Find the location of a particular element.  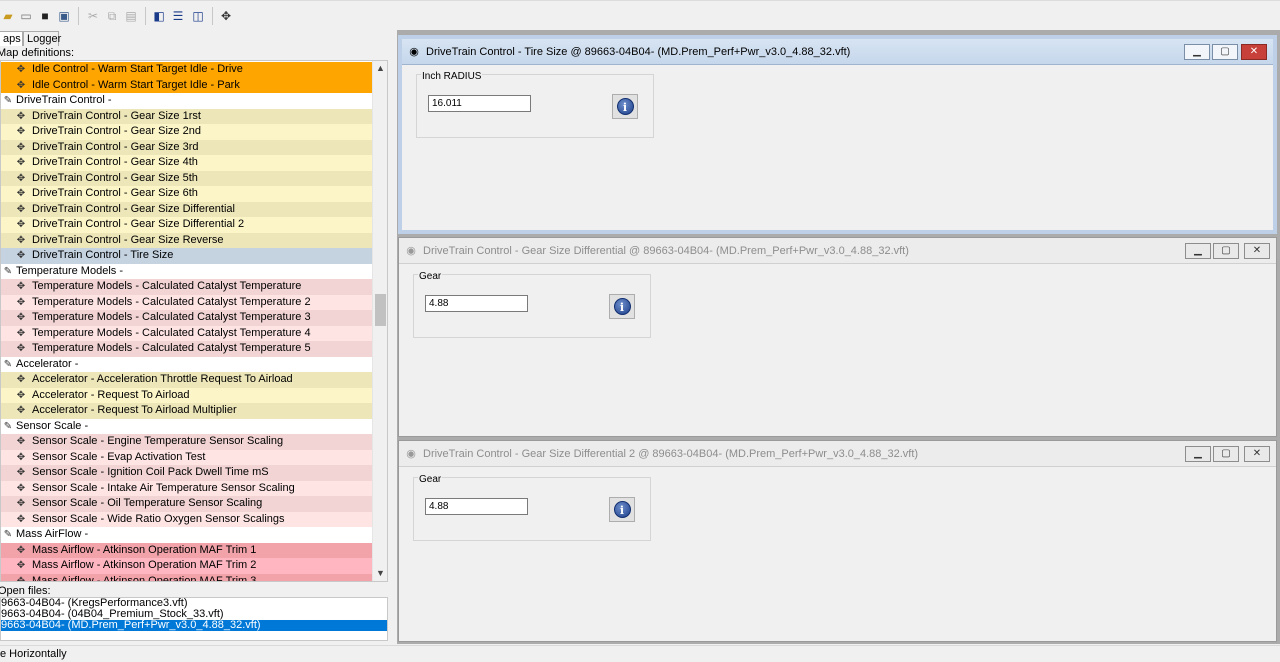

tree-category: ✎ Accelerator - is located at coordinates (187, 364).